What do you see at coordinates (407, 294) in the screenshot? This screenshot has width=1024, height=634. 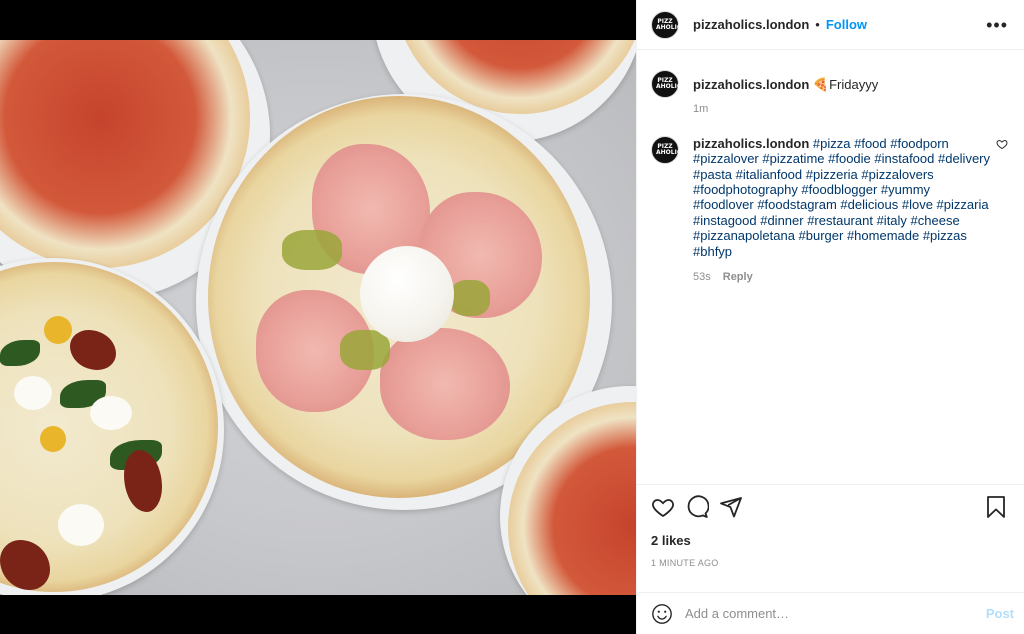 I see `burrata` at bounding box center [407, 294].